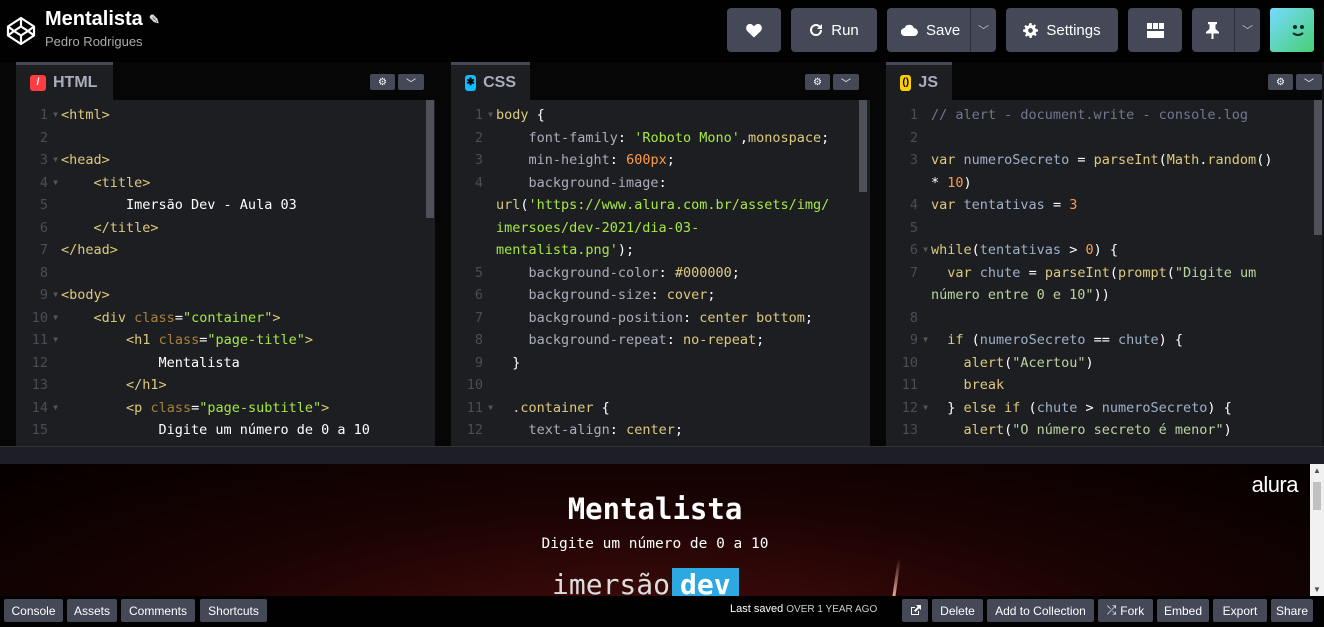 Image resolution: width=1324 pixels, height=627 pixels. I want to click on codepen-logo-icon, so click(21, 31).